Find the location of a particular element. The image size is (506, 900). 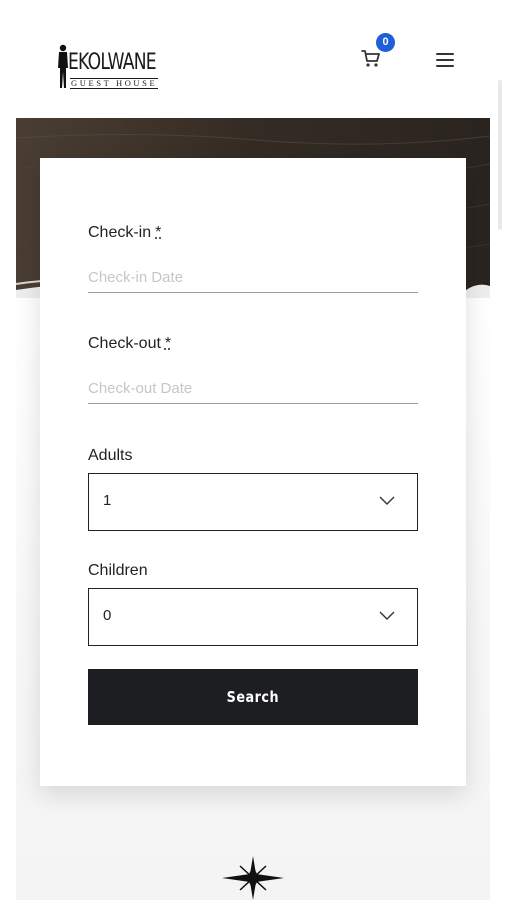

menu-button is located at coordinates (445, 61).